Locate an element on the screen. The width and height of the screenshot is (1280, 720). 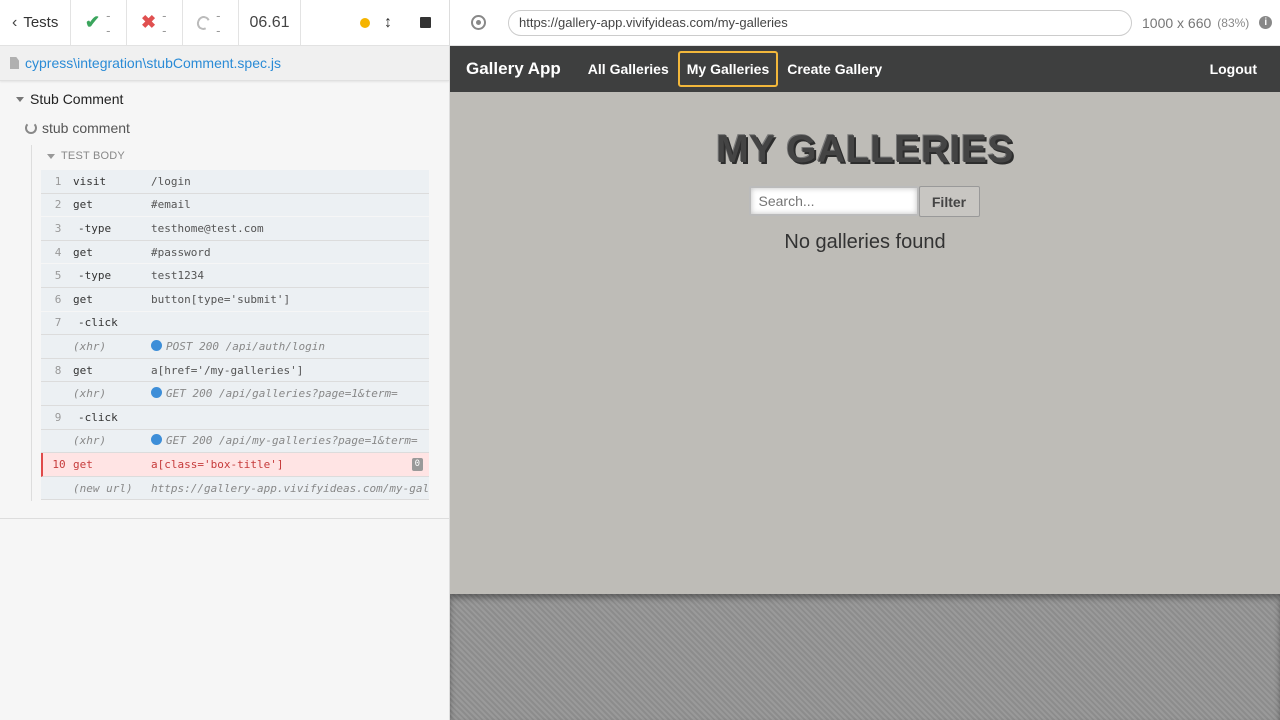
x-icon: ✖ is located at coordinates (149, 22).